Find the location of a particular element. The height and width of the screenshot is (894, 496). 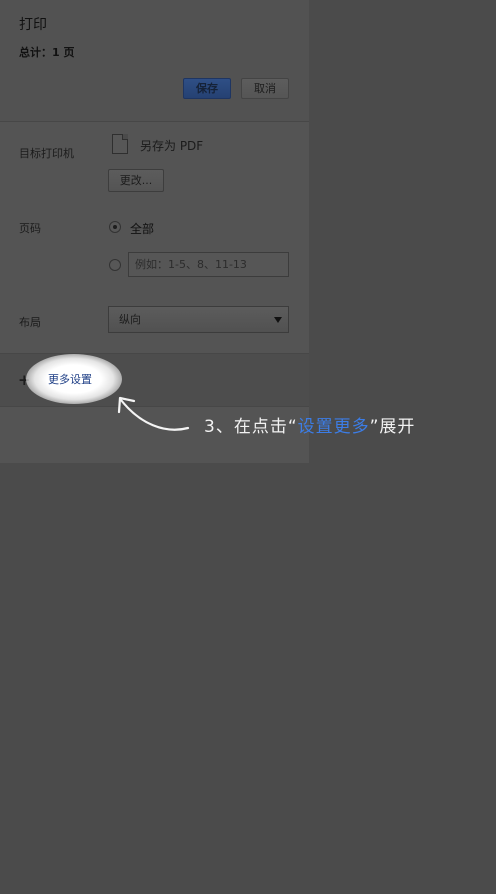

curved-arrow-icon is located at coordinates (153, 413).